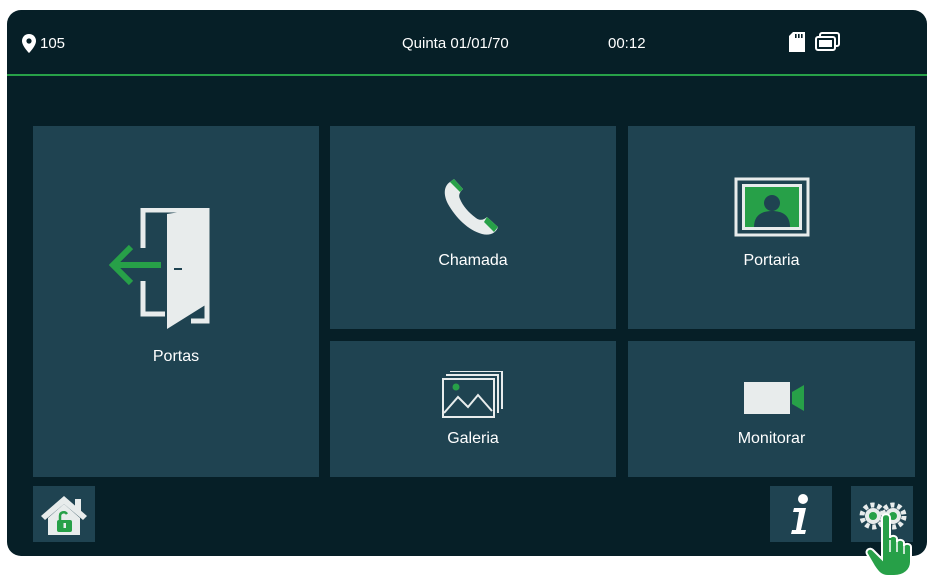 This screenshot has width=927, height=578. Describe the element at coordinates (827, 41) in the screenshot. I see `screens-icon` at that location.